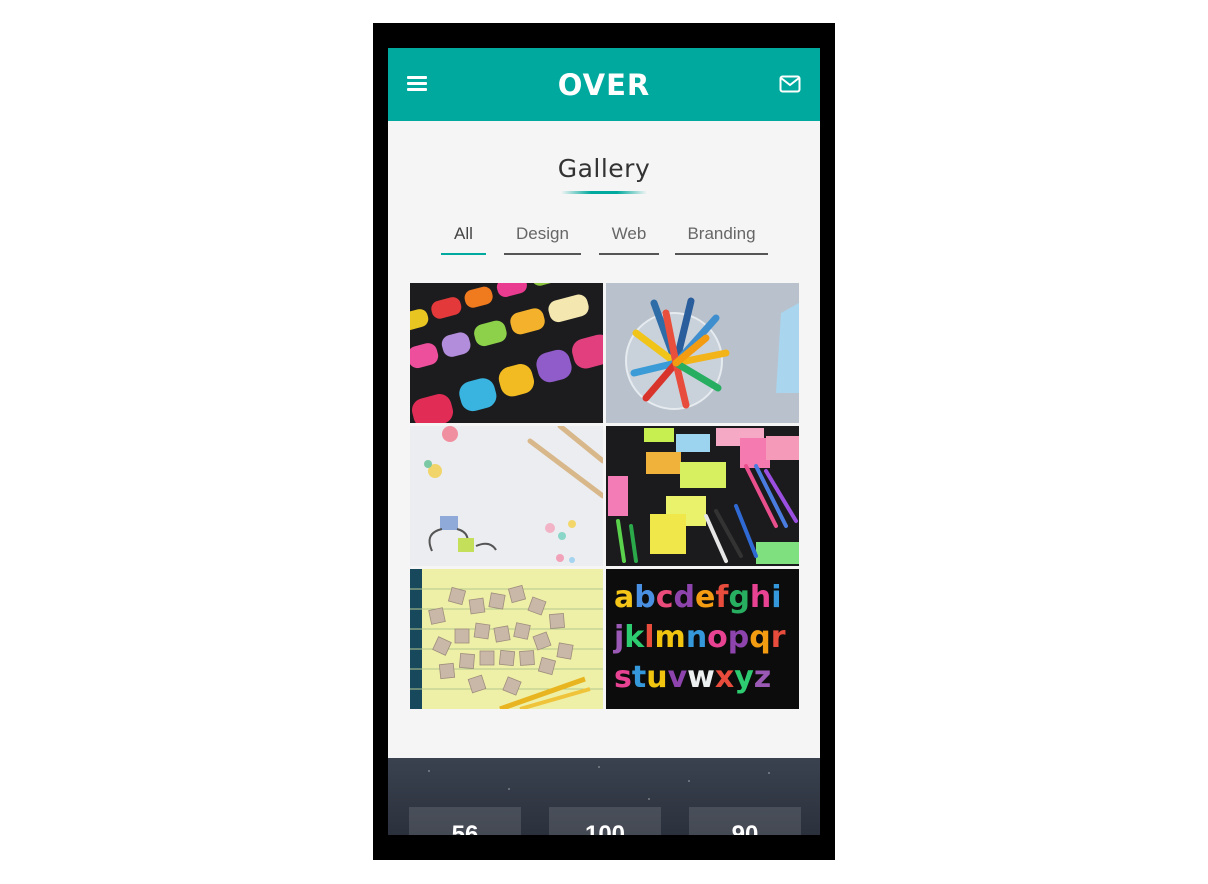  Describe the element at coordinates (506, 496) in the screenshot. I see `gallery-image-pencils-clips` at that location.